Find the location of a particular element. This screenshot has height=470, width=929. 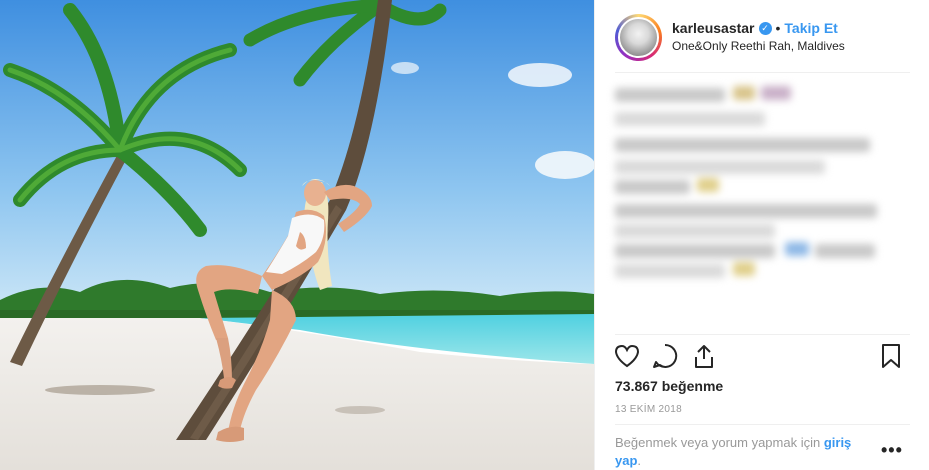

footer-divider is located at coordinates (762, 424).